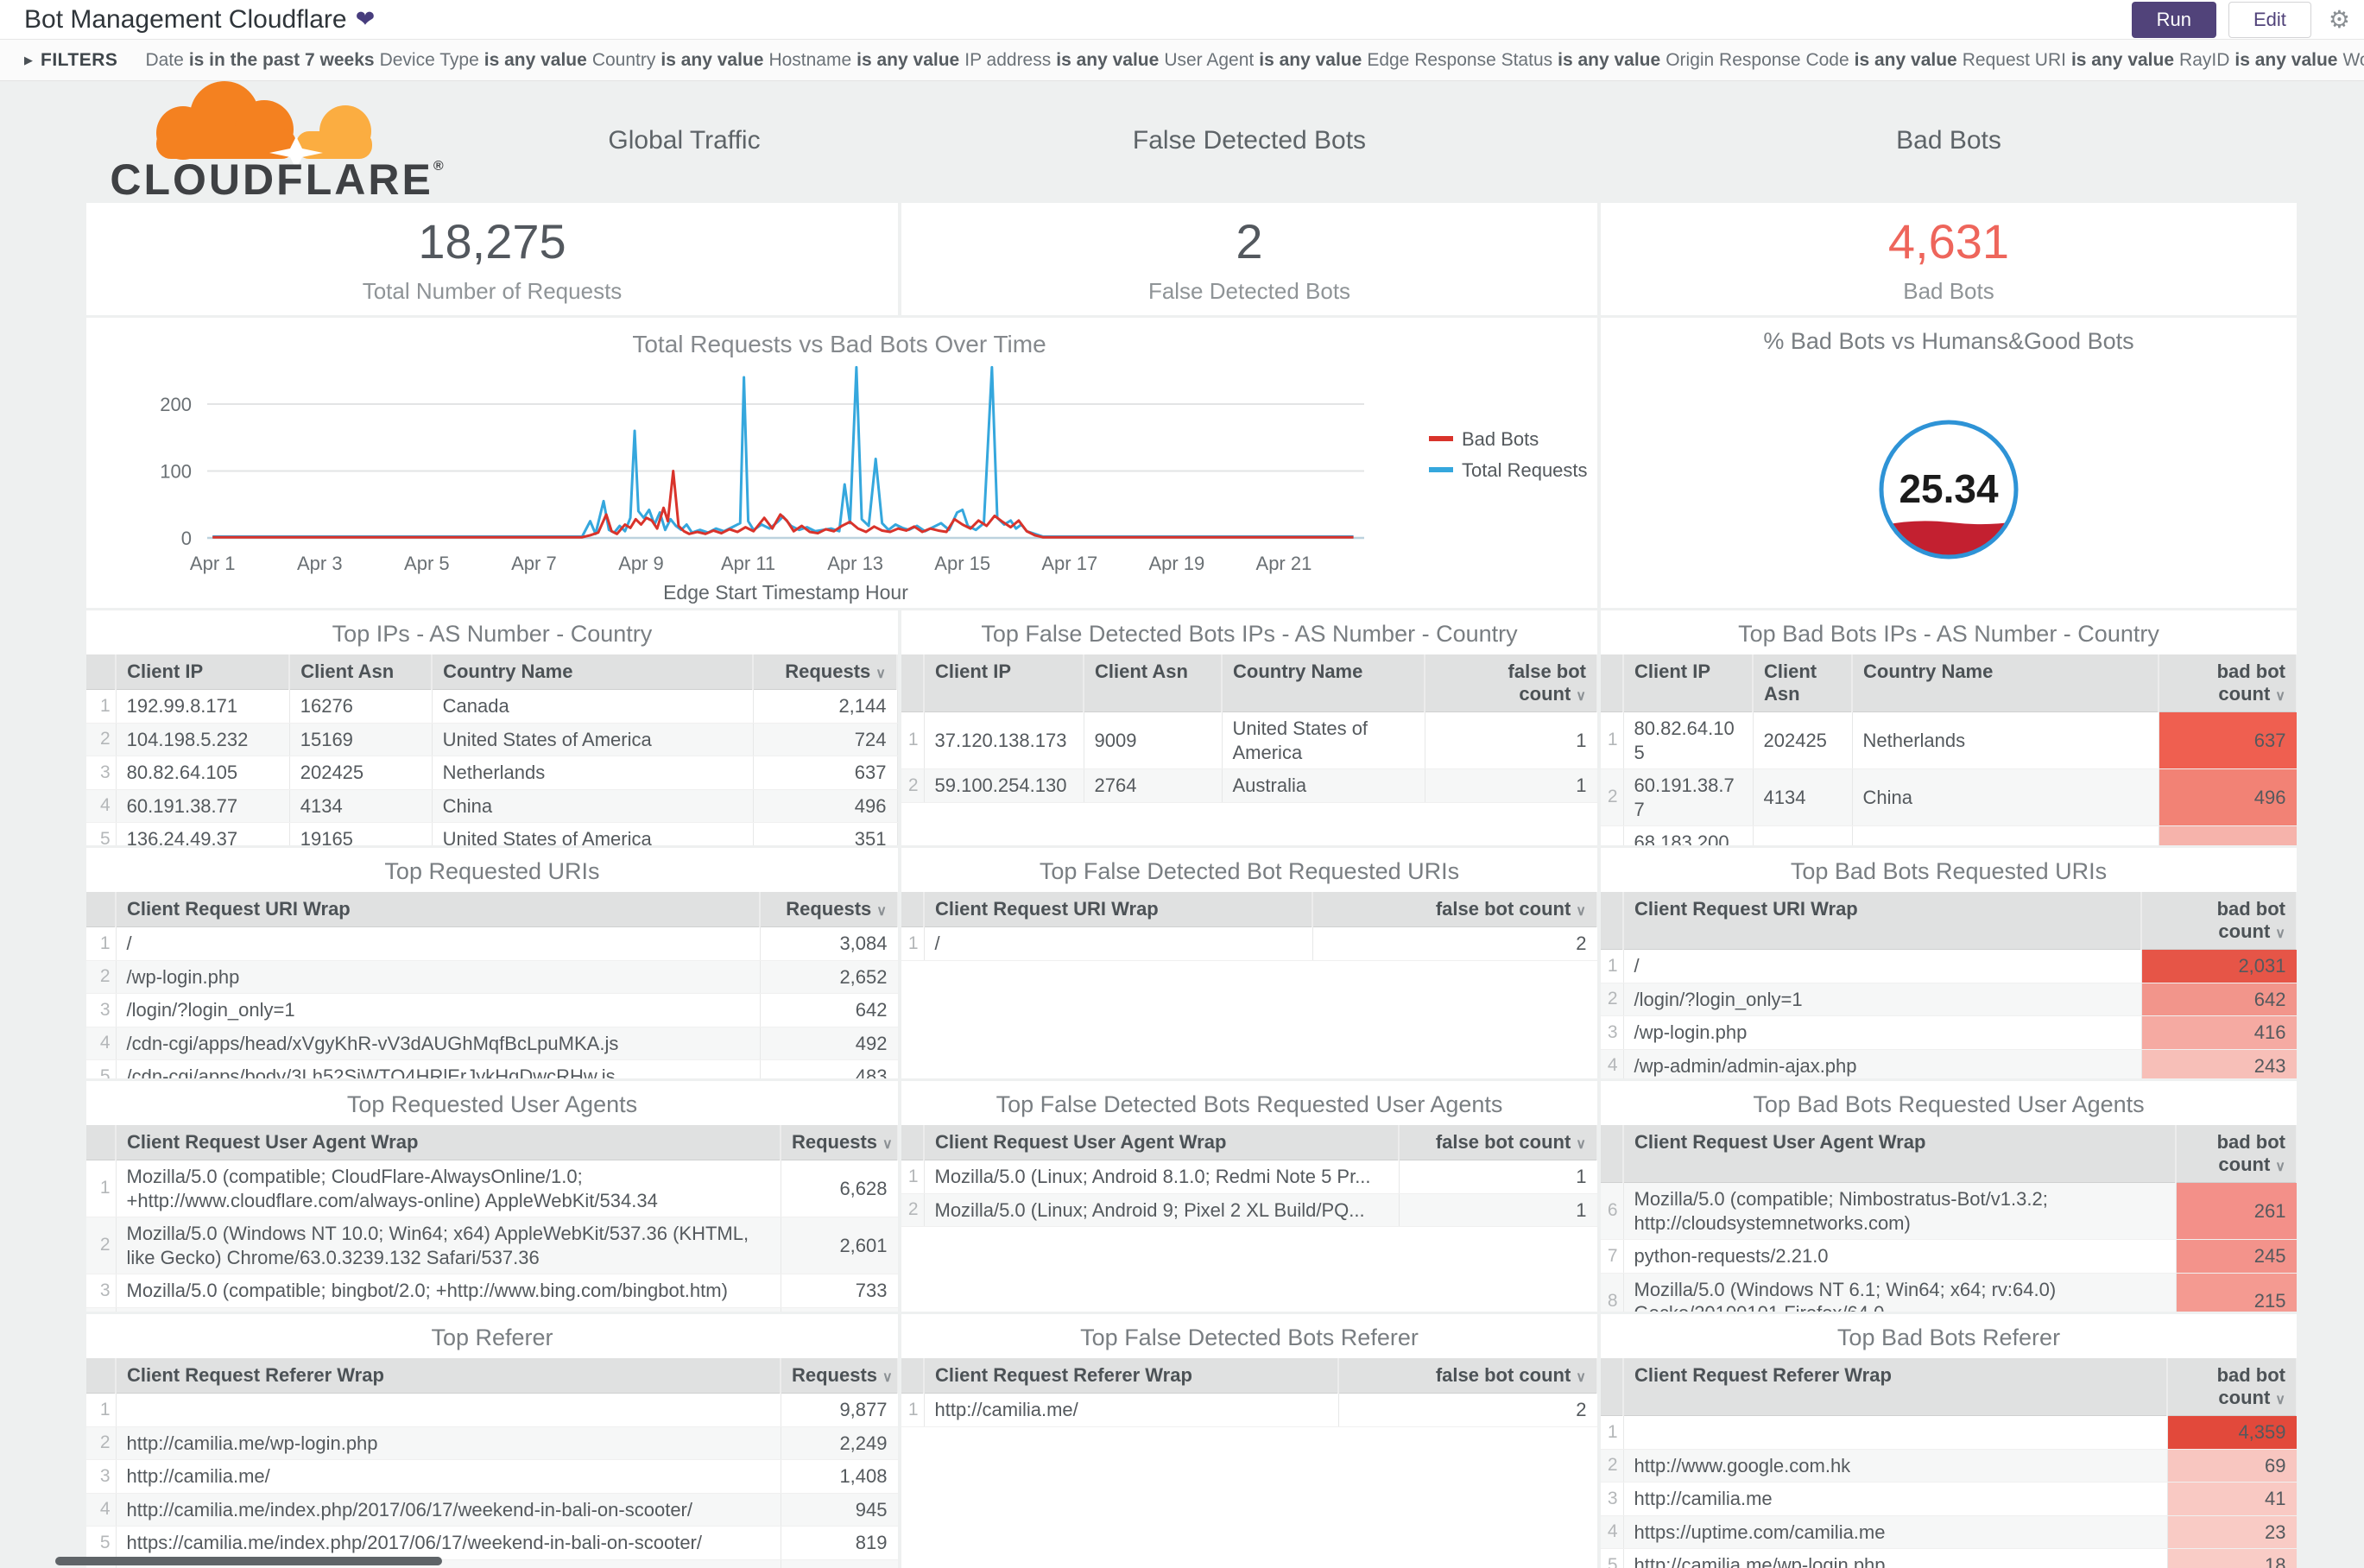  What do you see at coordinates (2006, 740) in the screenshot?
I see `dimension-cell: Netherlands` at bounding box center [2006, 740].